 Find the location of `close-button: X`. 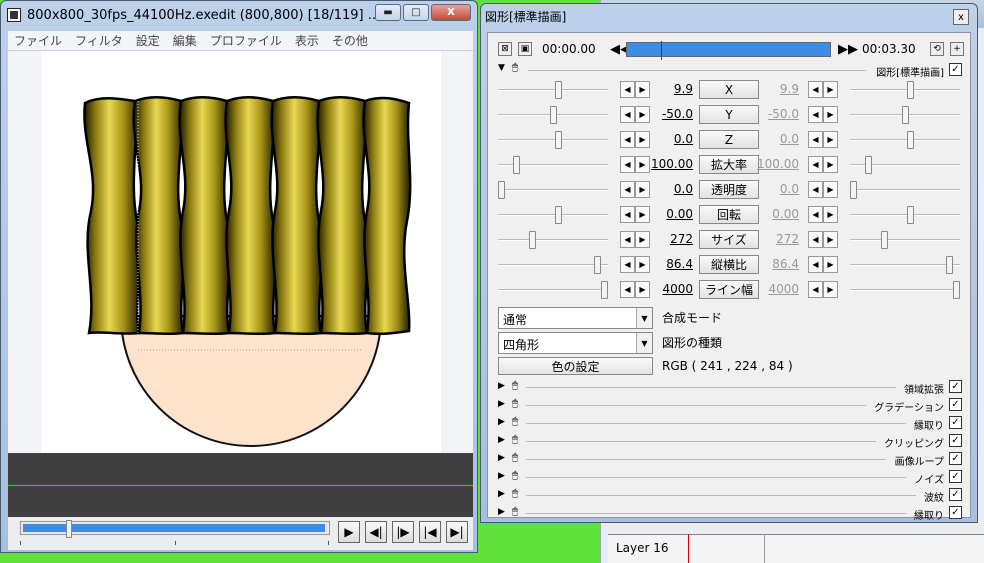

close-button: X is located at coordinates (451, 12).